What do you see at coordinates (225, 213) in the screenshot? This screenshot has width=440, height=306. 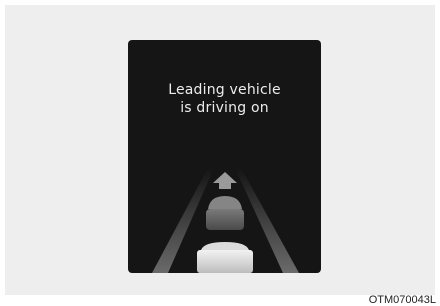 I see `leading-vehicle-icon` at bounding box center [225, 213].